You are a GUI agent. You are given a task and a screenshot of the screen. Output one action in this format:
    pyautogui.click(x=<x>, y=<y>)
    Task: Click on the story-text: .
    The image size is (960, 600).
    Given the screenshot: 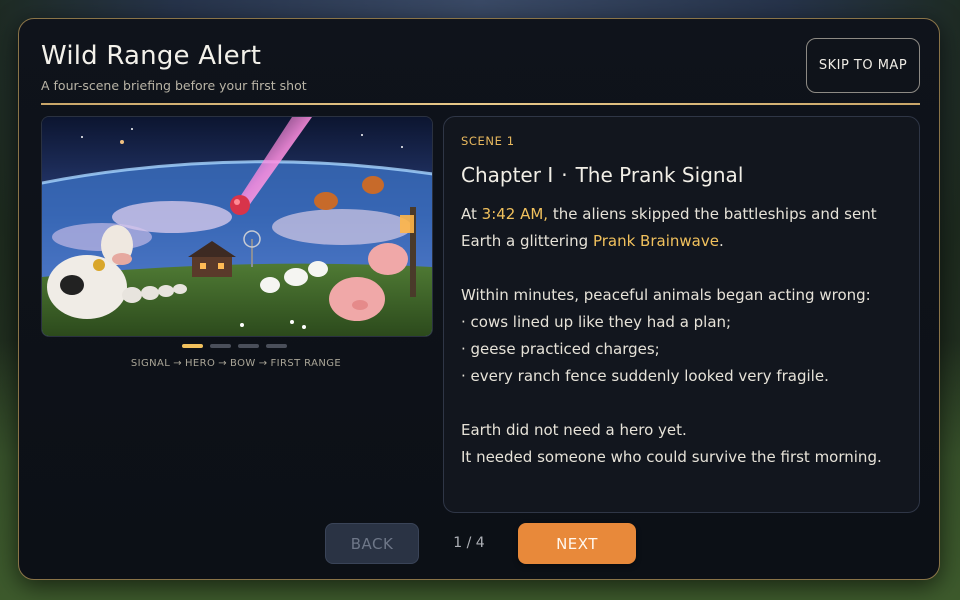 What is the action you would take?
    pyautogui.click(x=721, y=241)
    